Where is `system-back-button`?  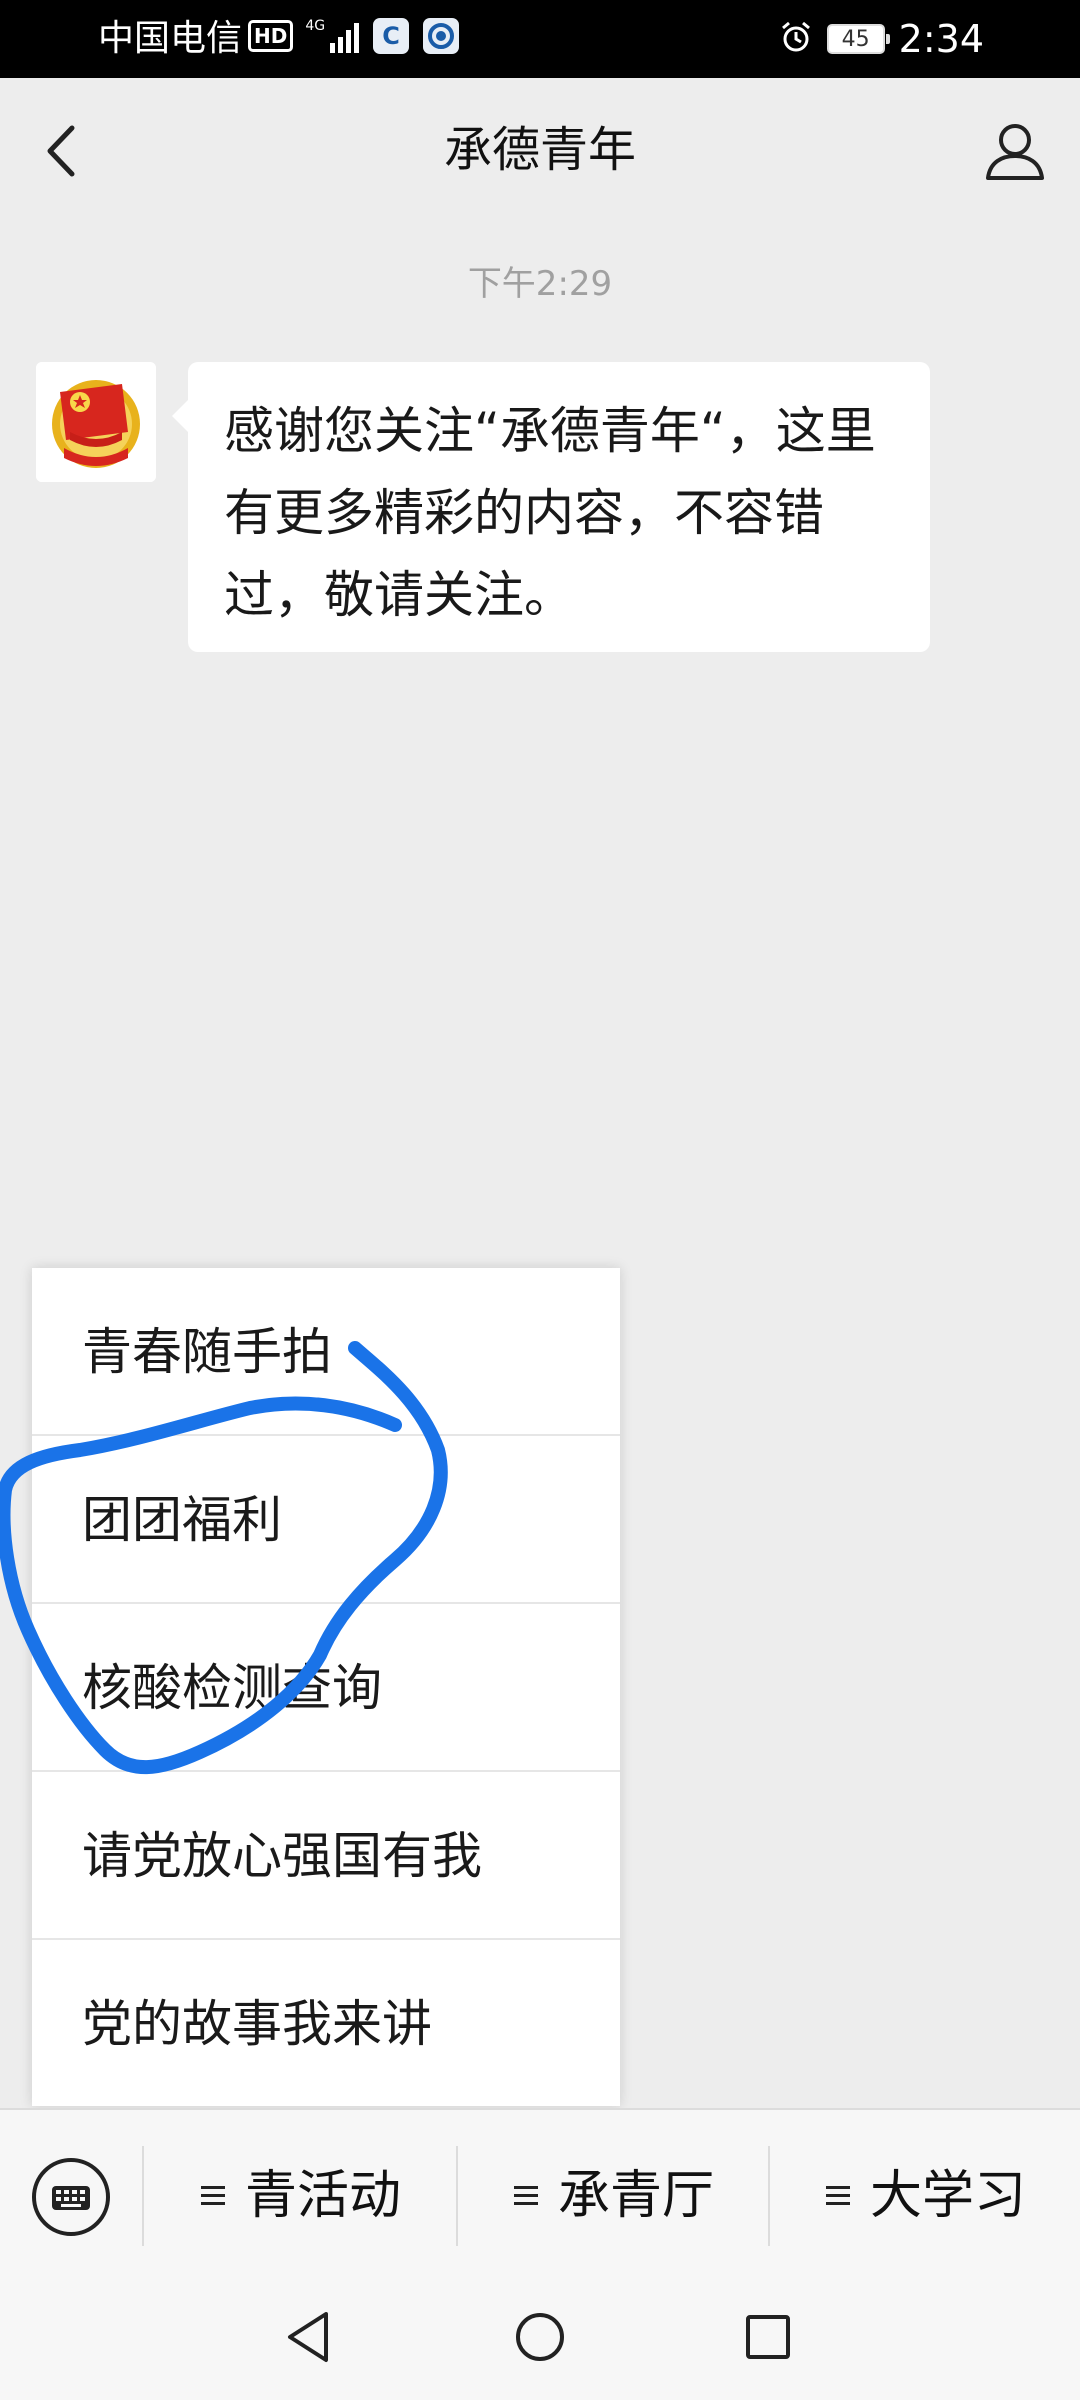
system-back-button is located at coordinates (309, 2337).